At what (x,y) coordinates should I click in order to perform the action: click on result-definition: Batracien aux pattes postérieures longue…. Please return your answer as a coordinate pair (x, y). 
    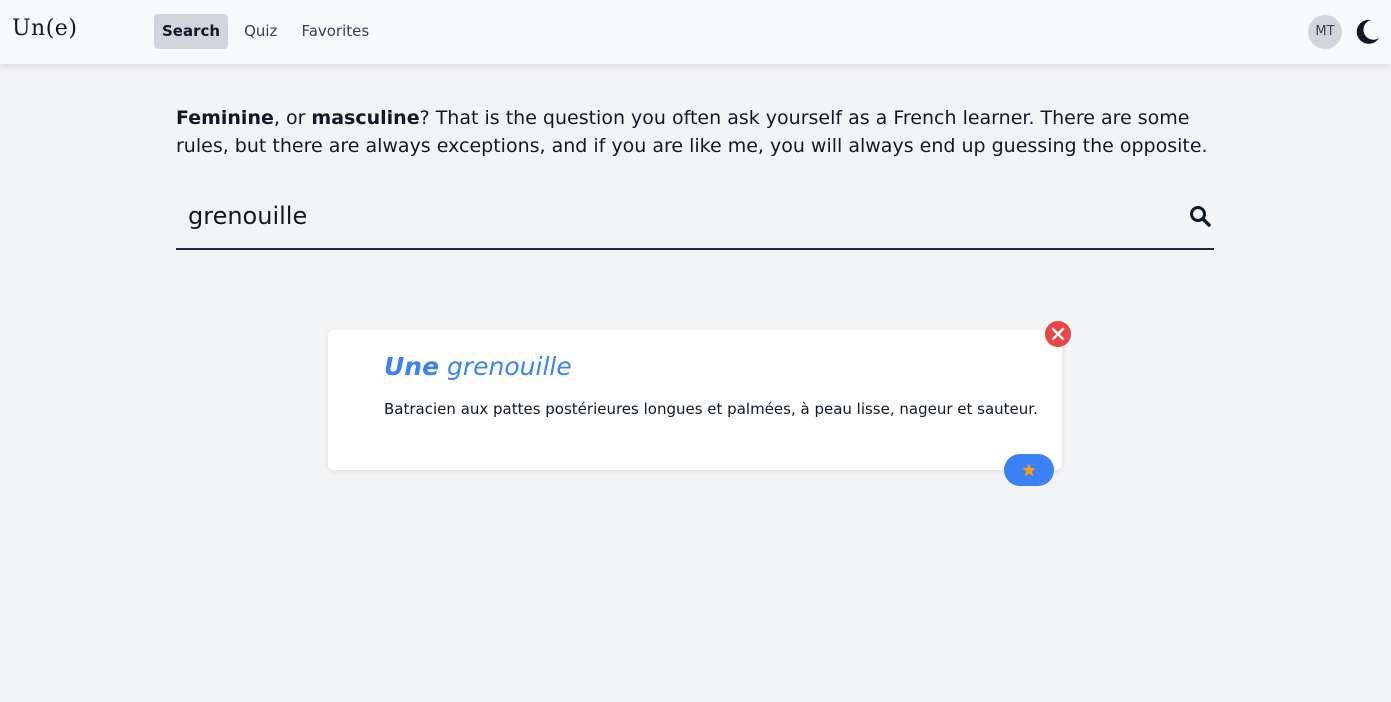
    Looking at the image, I should click on (711, 409).